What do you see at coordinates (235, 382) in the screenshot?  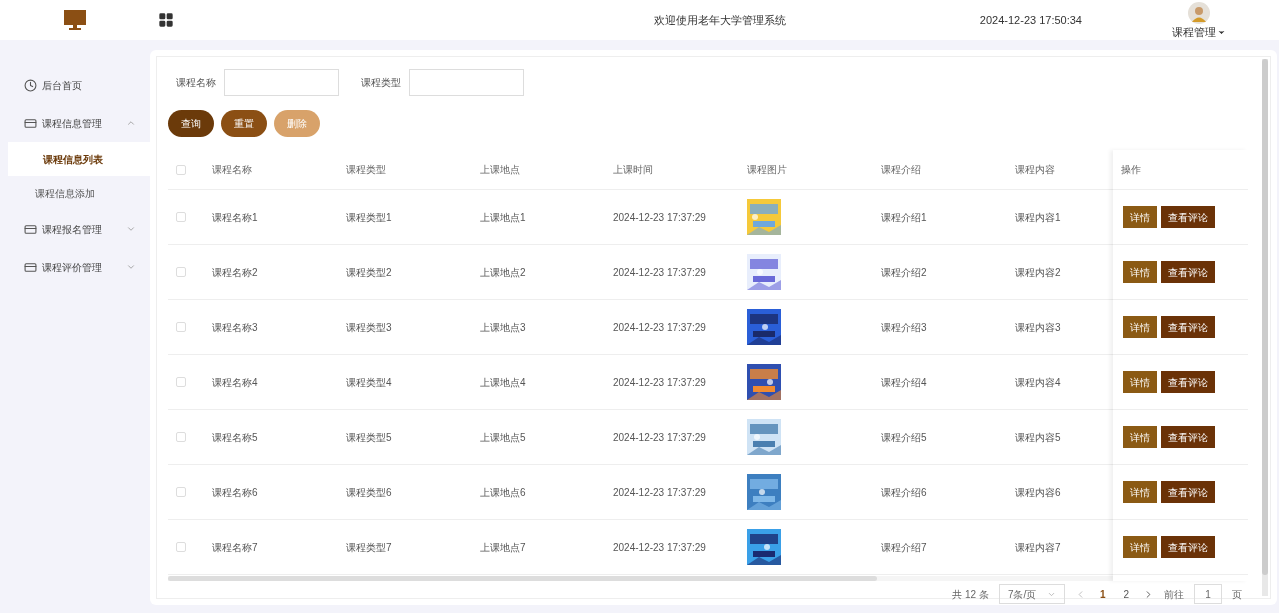 I see `table-cell: 课程名称4` at bounding box center [235, 382].